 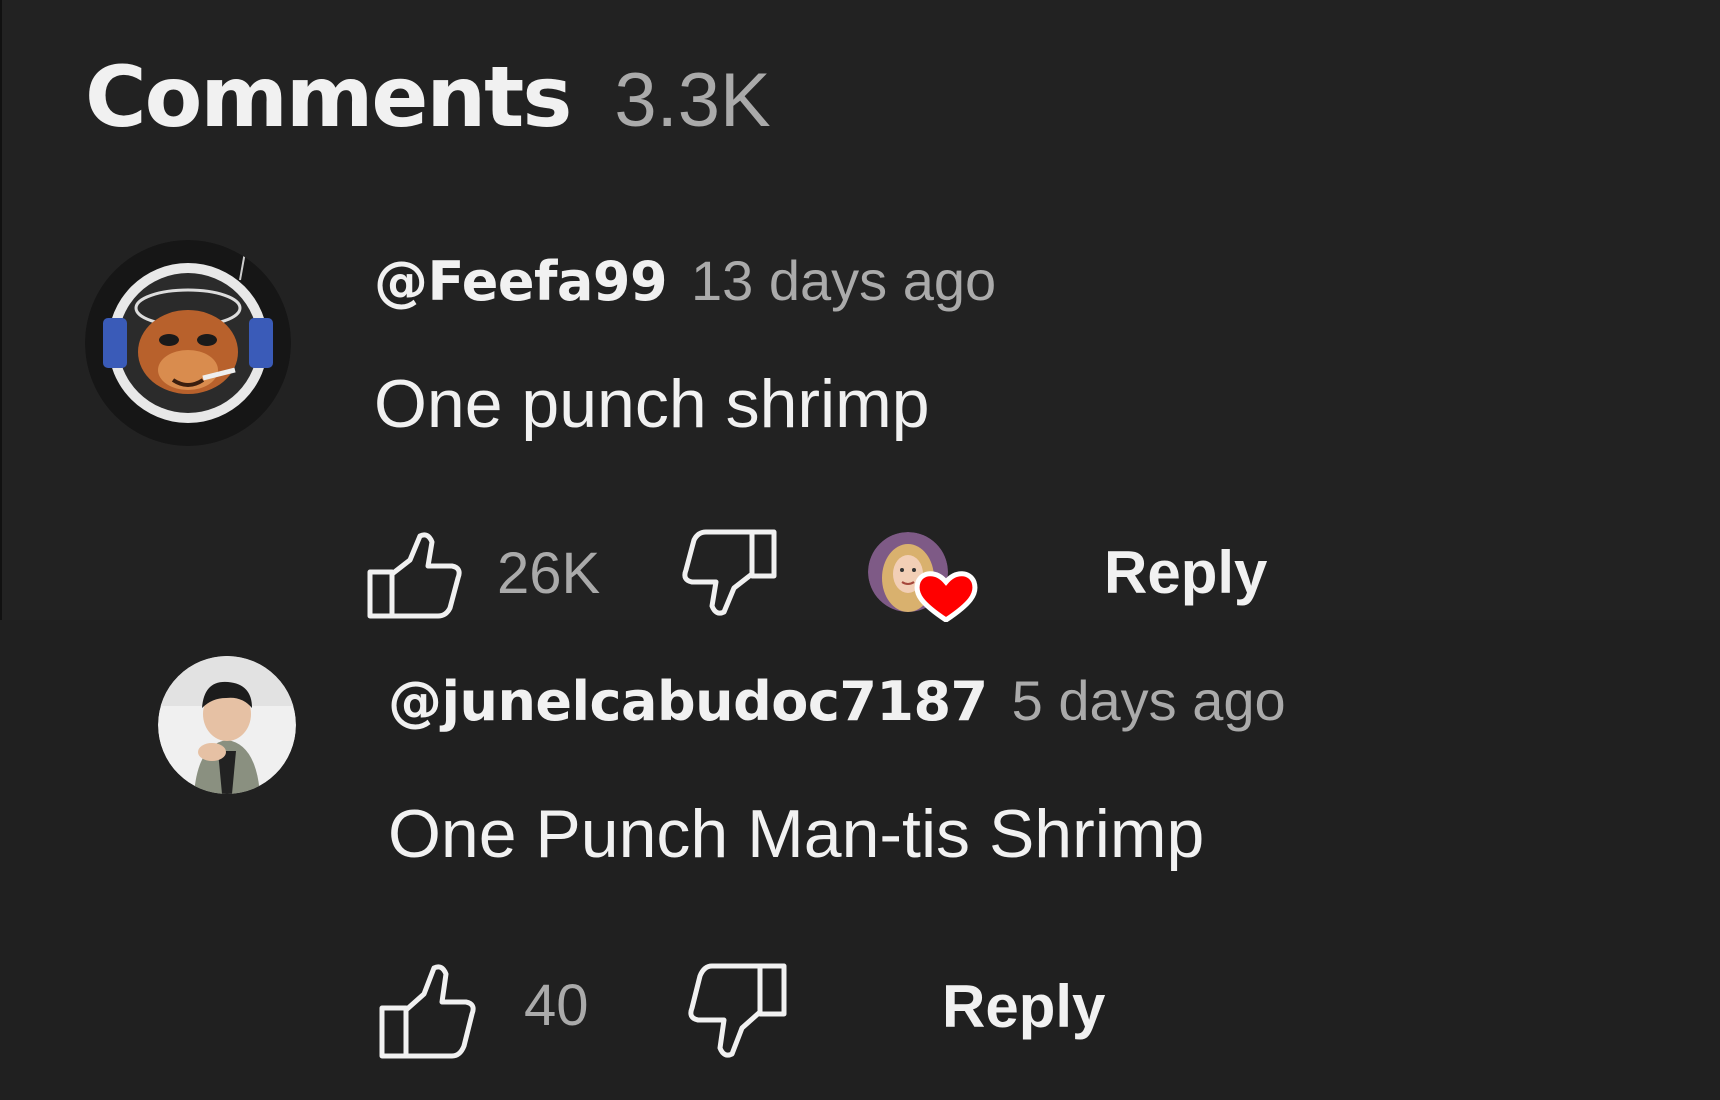 What do you see at coordinates (692, 100) in the screenshot?
I see `comments-count: 3.3K` at bounding box center [692, 100].